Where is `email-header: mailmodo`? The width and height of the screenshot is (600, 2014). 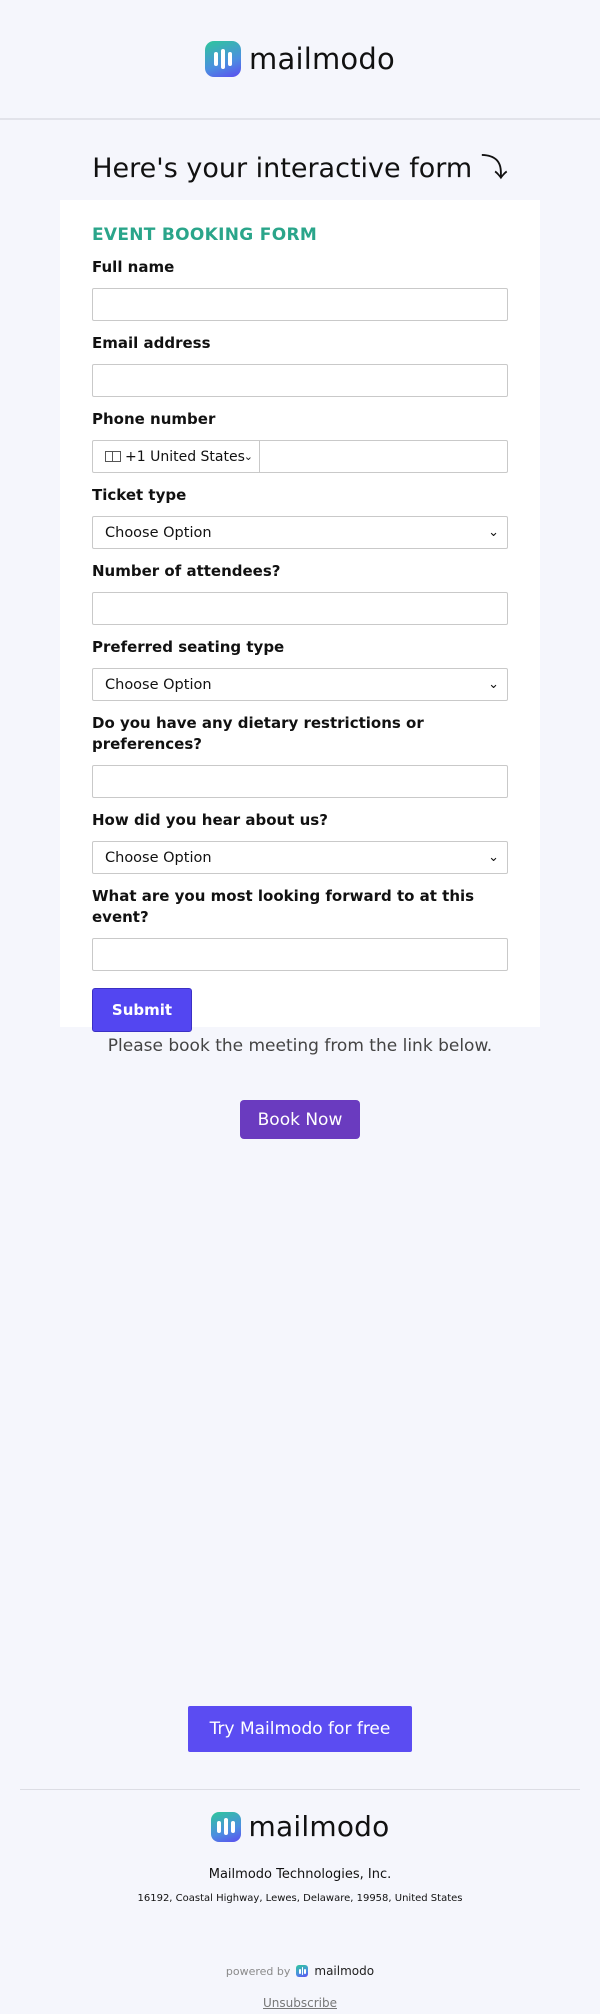
email-header: mailmodo is located at coordinates (300, 60).